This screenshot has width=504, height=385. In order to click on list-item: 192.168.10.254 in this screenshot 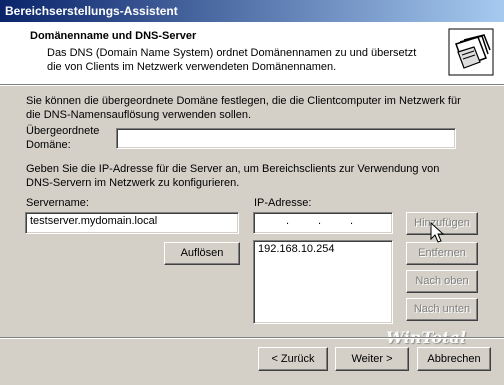, I will do `click(296, 249)`.